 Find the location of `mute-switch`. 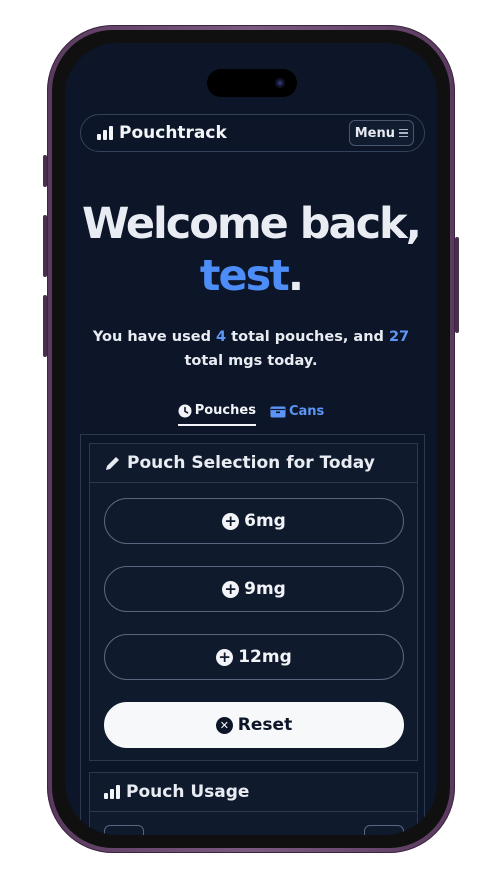

mute-switch is located at coordinates (45, 171).